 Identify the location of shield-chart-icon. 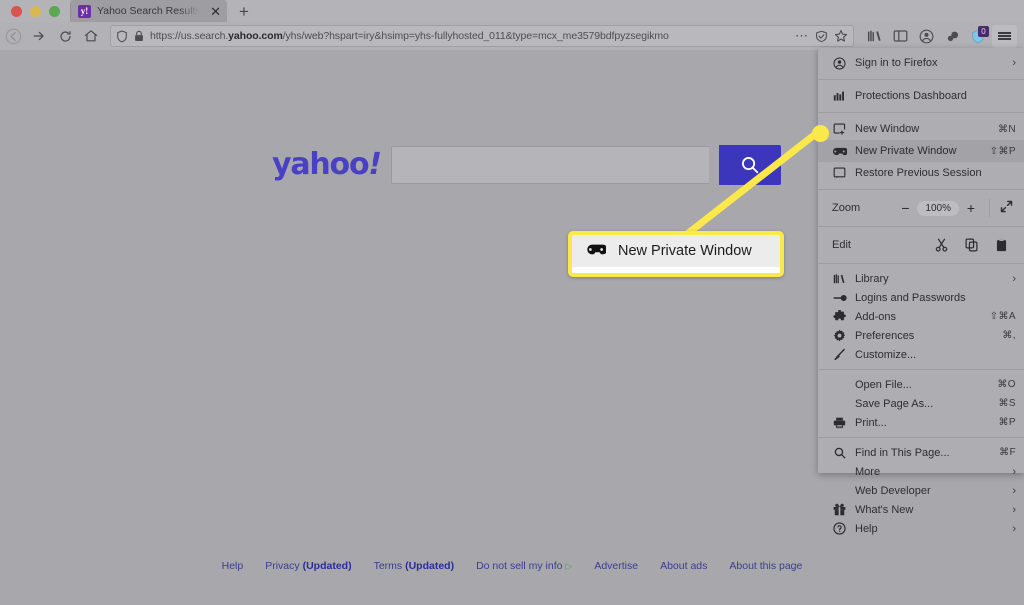
(839, 96).